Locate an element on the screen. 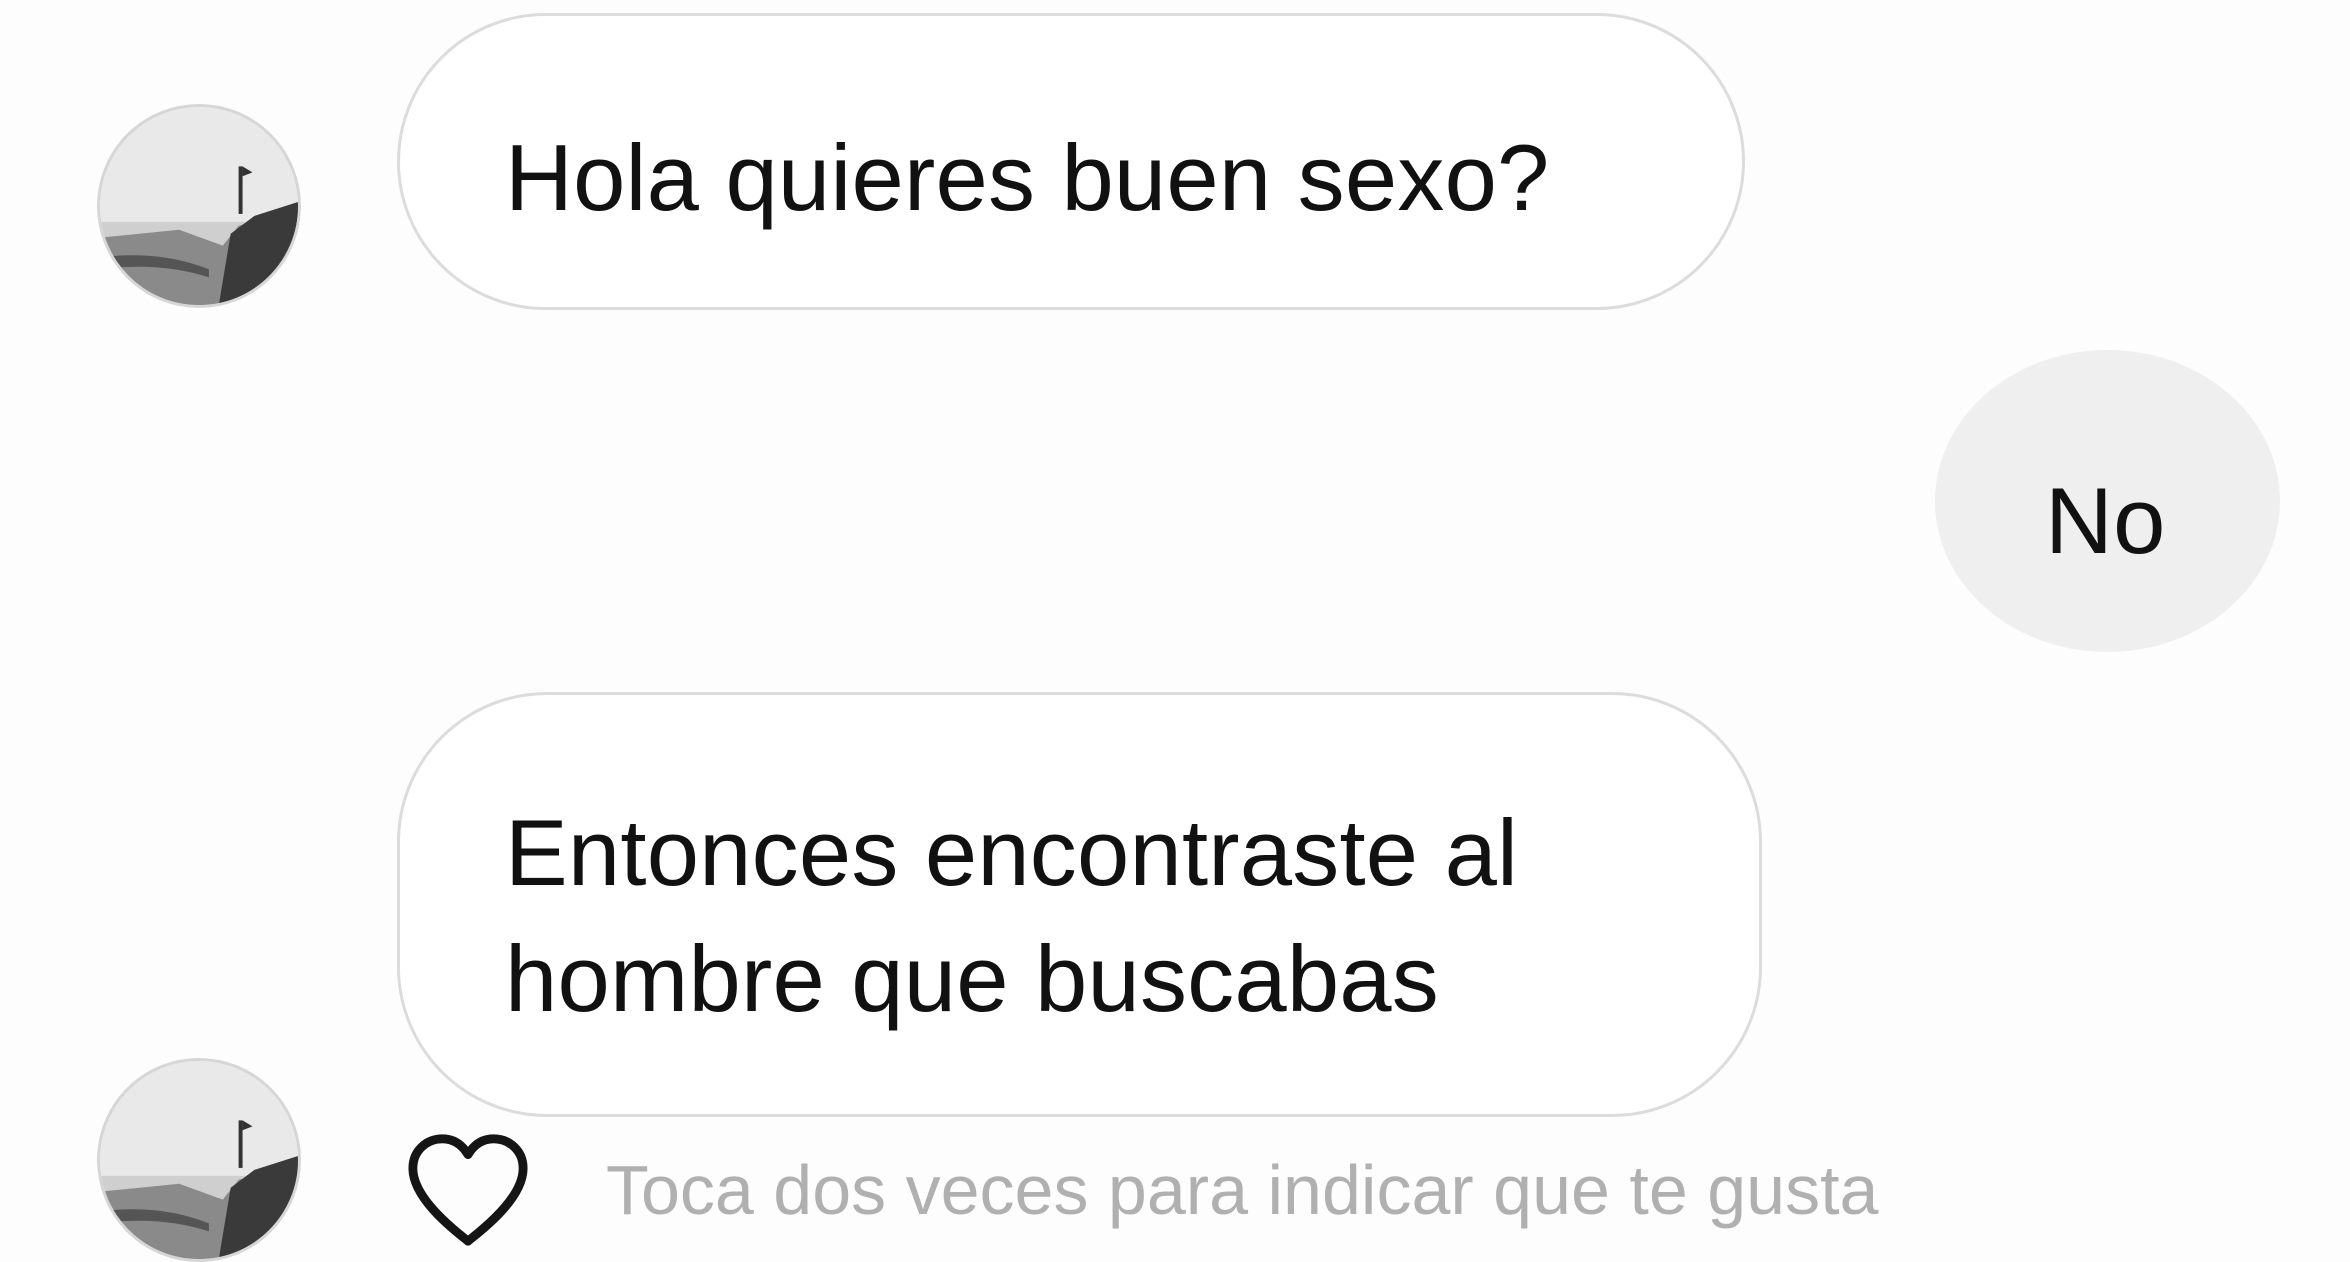  message-bubble-outgoing: No is located at coordinates (2107, 501).